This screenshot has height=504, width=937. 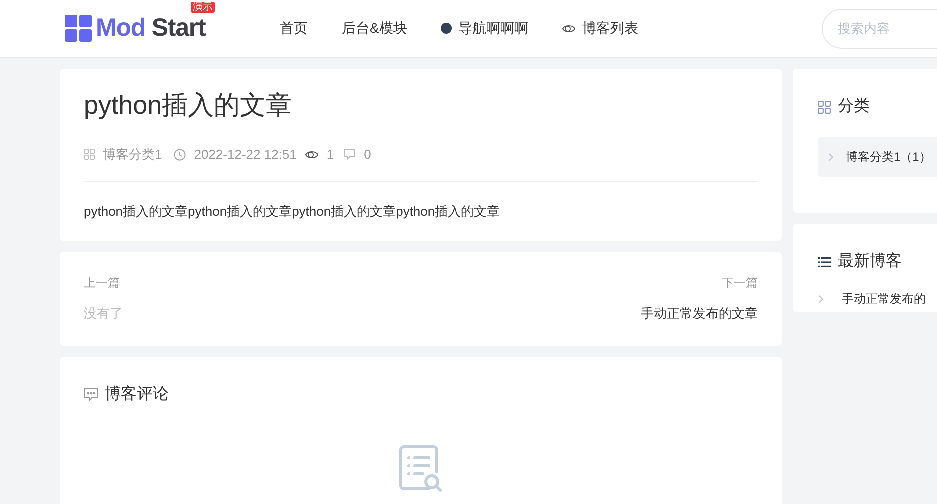 I want to click on next-label: 下一篇, so click(x=740, y=283).